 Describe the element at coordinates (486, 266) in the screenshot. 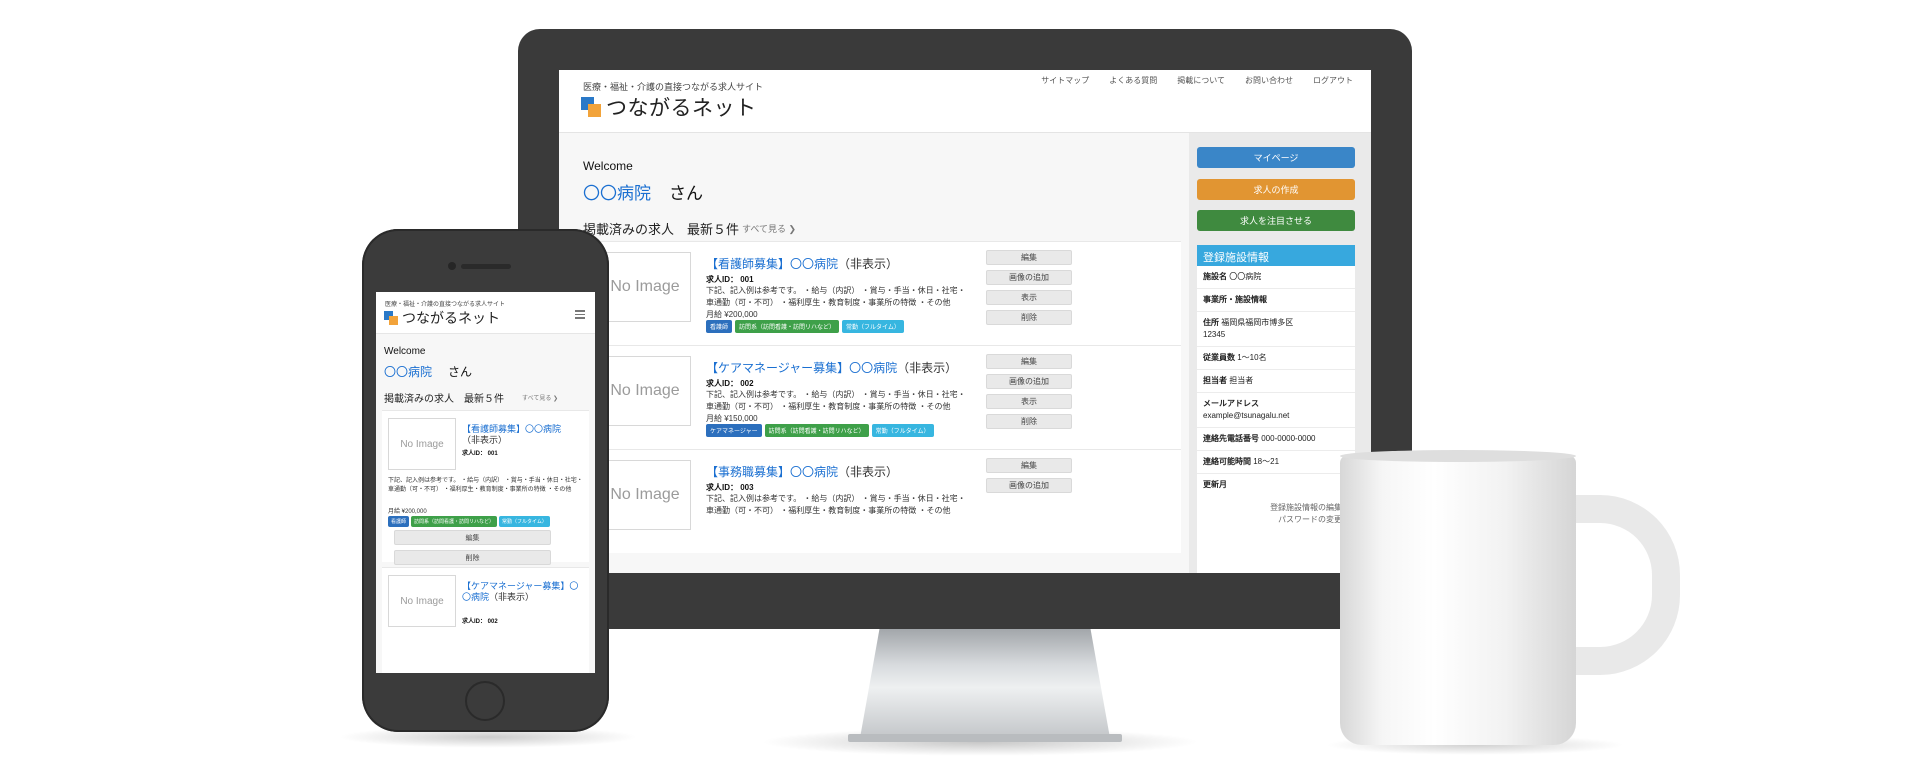

I see `phone-speaker` at that location.